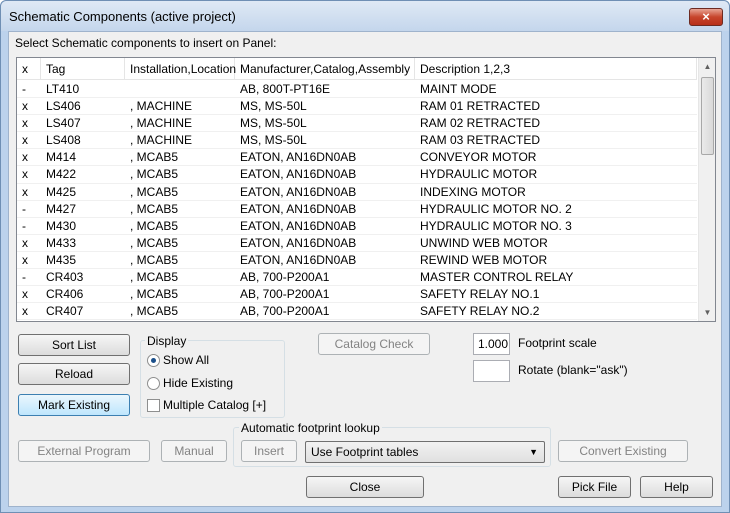  Describe the element at coordinates (484, 259) in the screenshot. I see `row-description: REWIND WEB MOTOR` at that location.